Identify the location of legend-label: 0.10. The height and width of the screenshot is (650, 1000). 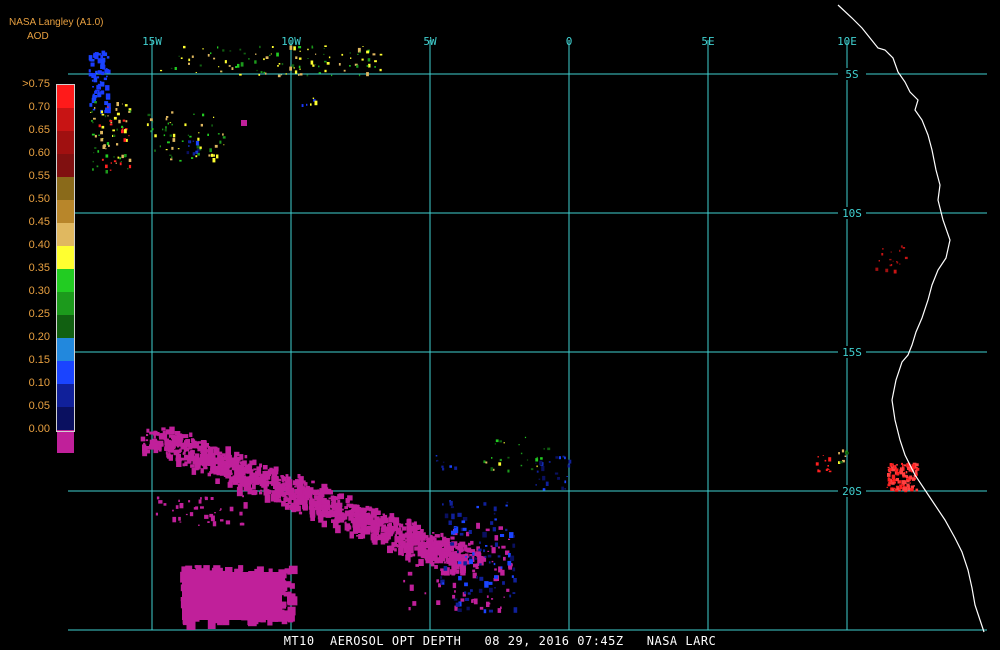
(39, 383).